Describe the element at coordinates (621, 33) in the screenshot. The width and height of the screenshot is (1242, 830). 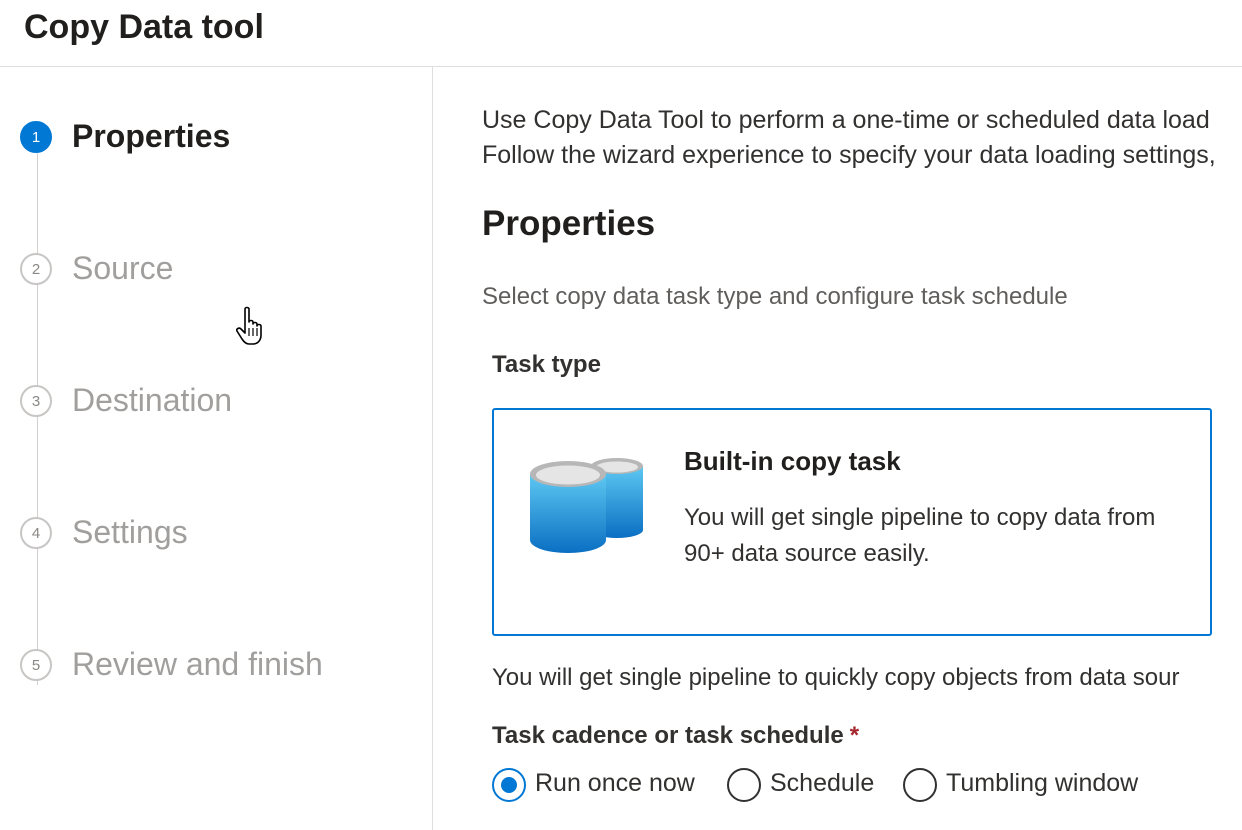
I see `header: Copy Data tool` at that location.